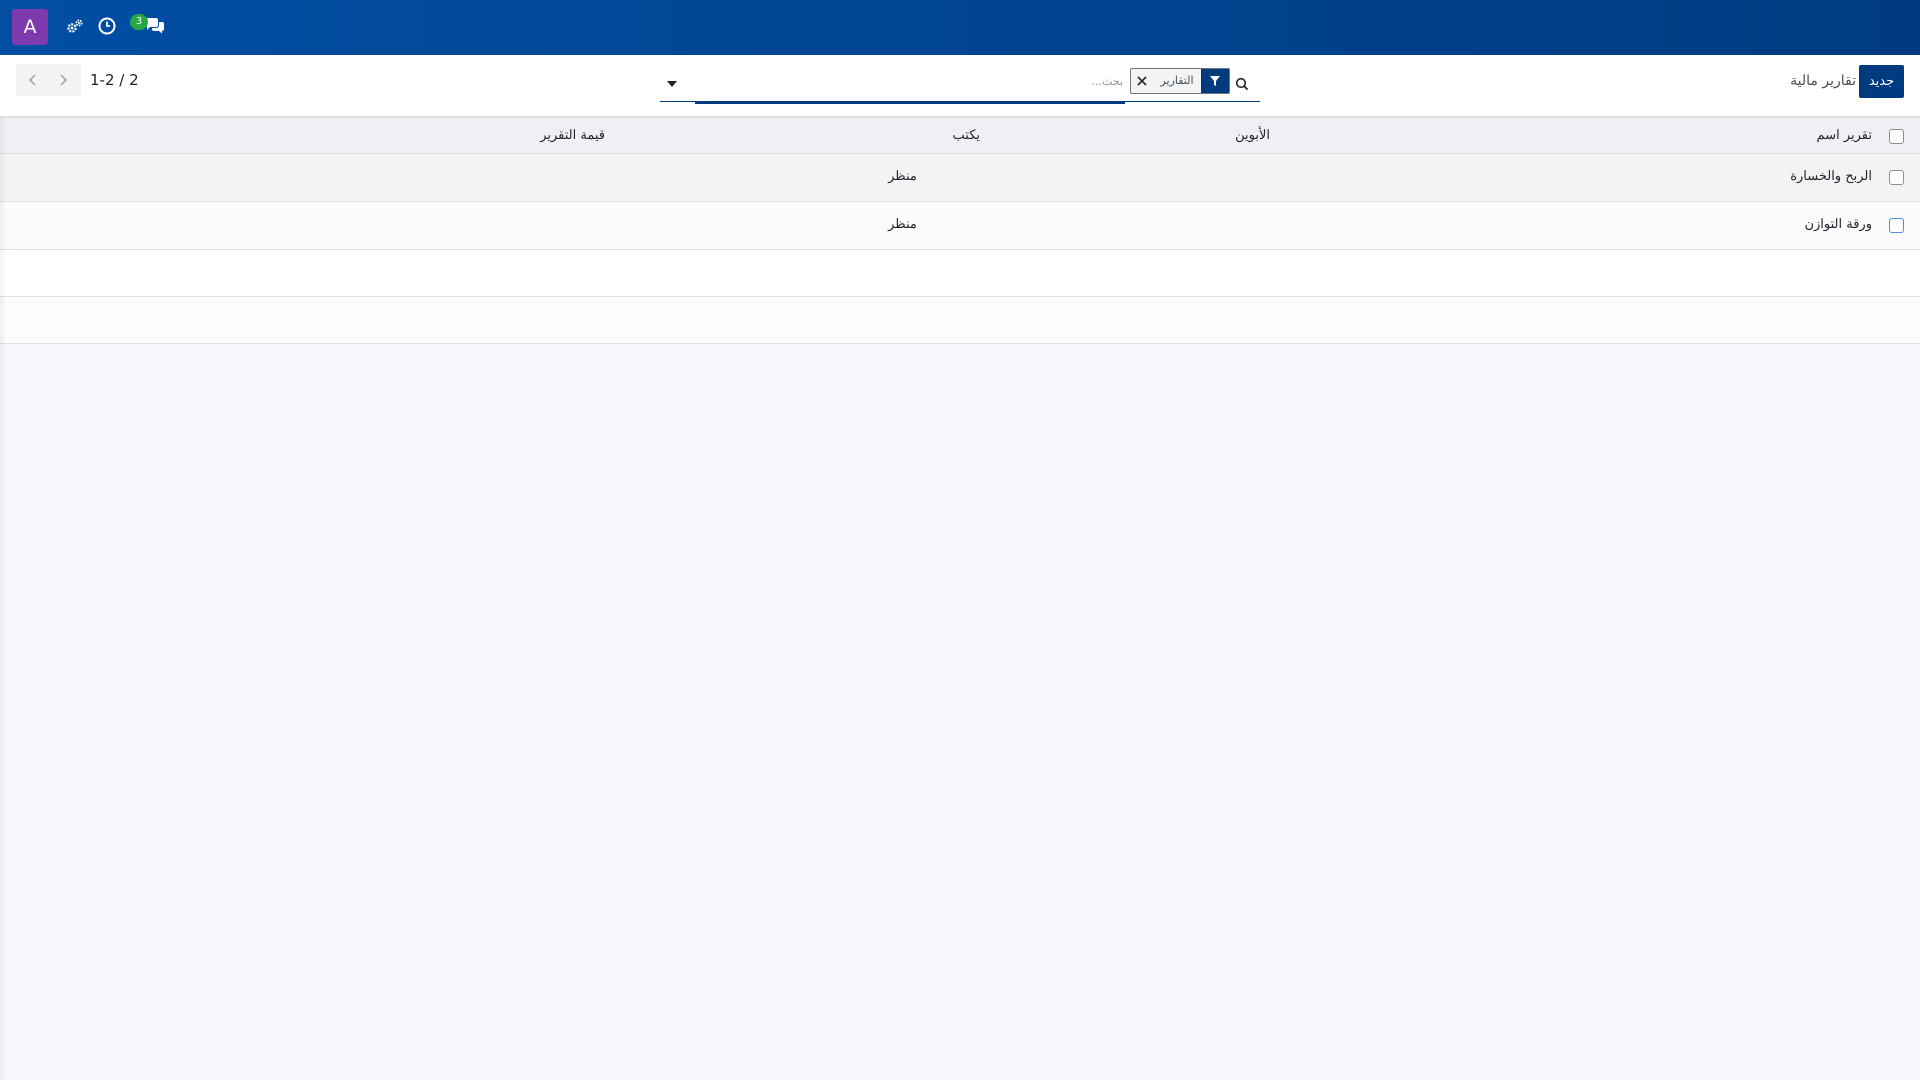 The width and height of the screenshot is (1920, 1080). What do you see at coordinates (1142, 81) in the screenshot?
I see `close-icon` at bounding box center [1142, 81].